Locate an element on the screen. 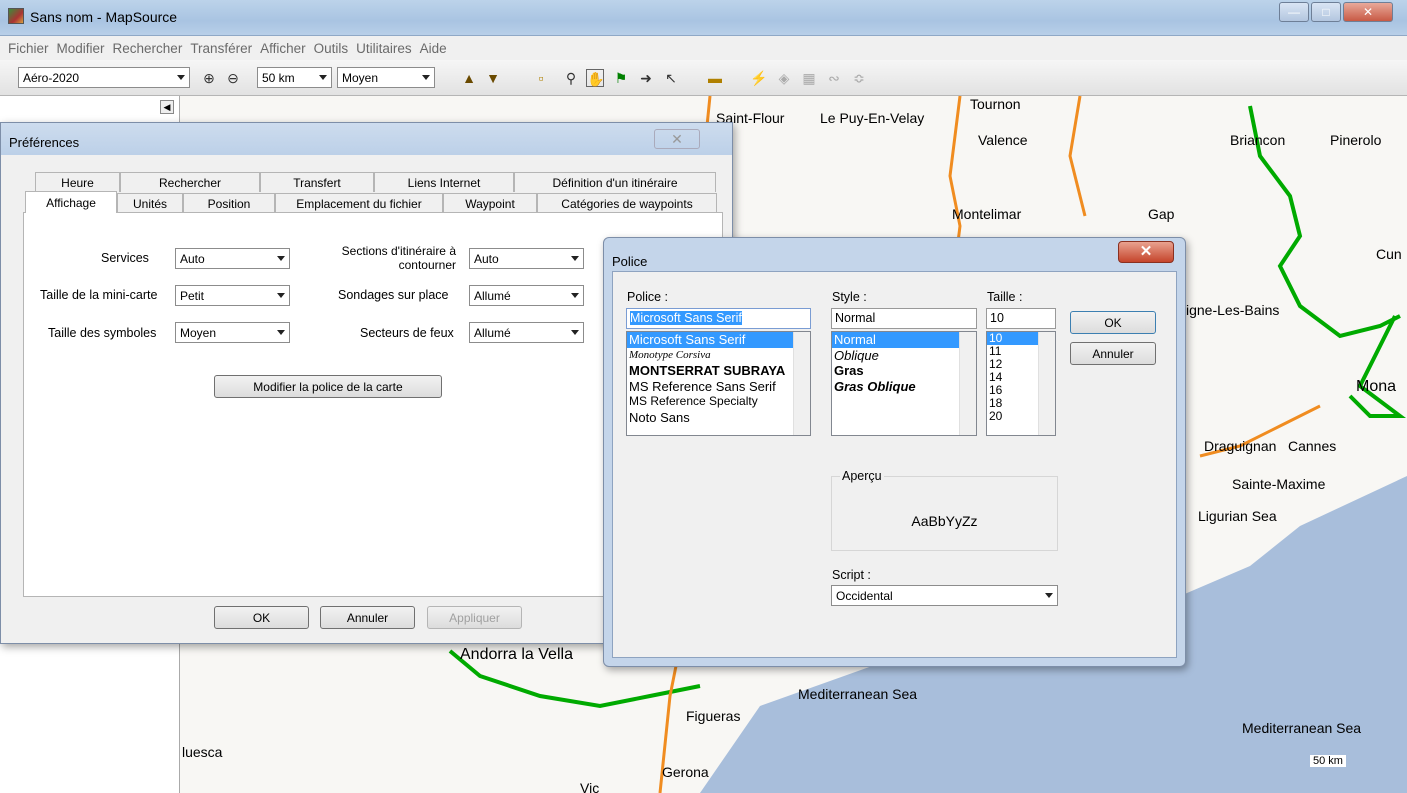  app-icon is located at coordinates (16, 16).